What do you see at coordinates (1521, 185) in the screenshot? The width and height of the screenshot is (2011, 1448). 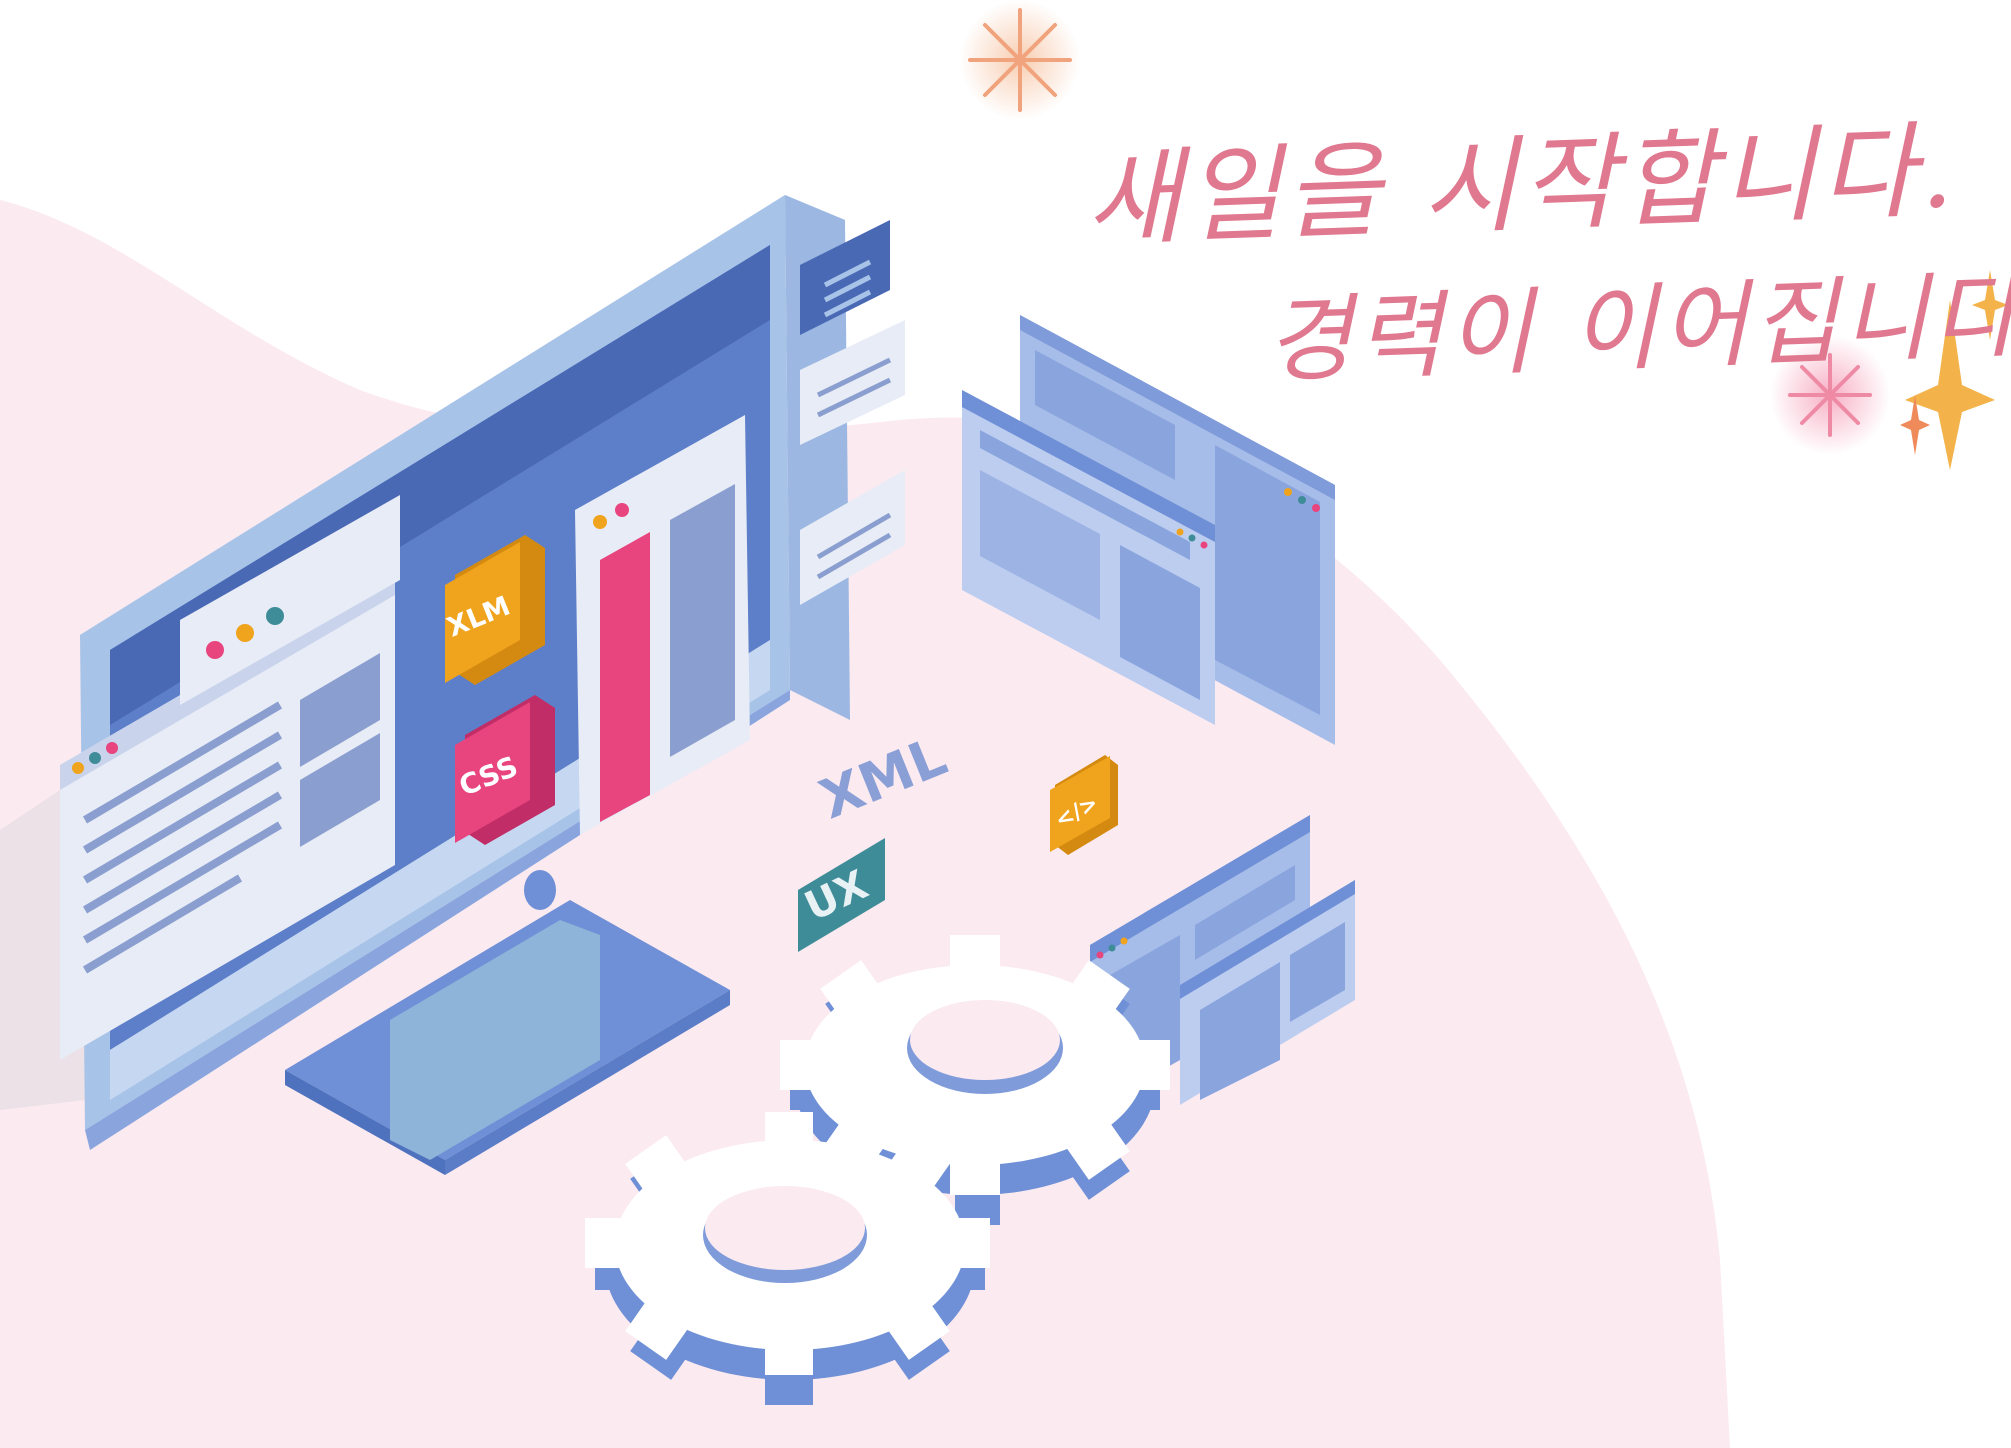 I see `headline-line-1: 새일을 시작합니다.` at bounding box center [1521, 185].